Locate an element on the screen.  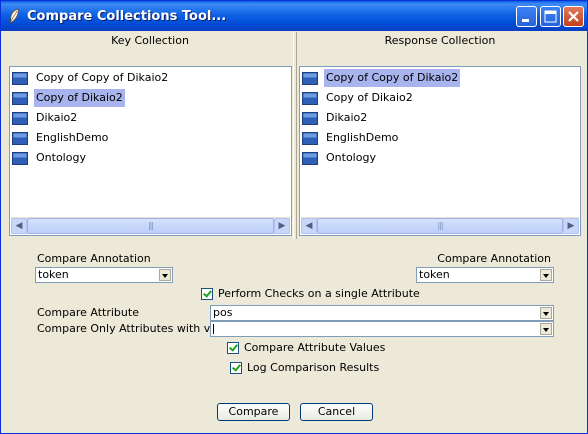
feather-icon is located at coordinates (14, 16).